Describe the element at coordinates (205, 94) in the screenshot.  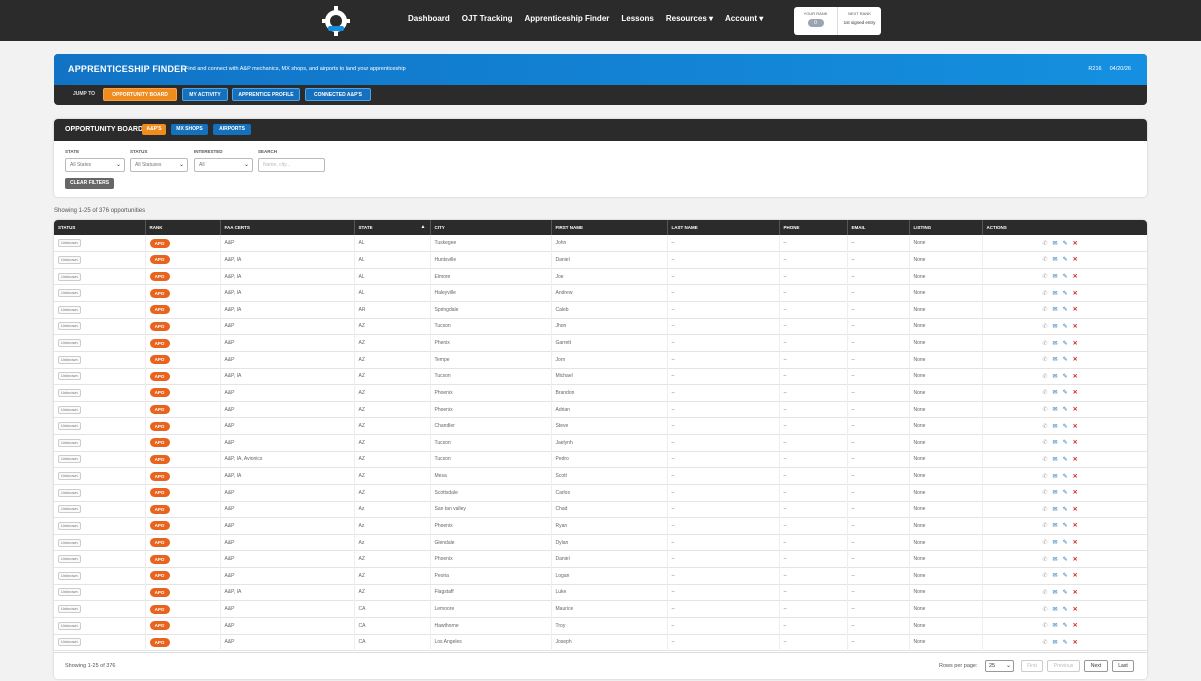
I see `jump-my-activity-button: MY ACTIVITY` at that location.